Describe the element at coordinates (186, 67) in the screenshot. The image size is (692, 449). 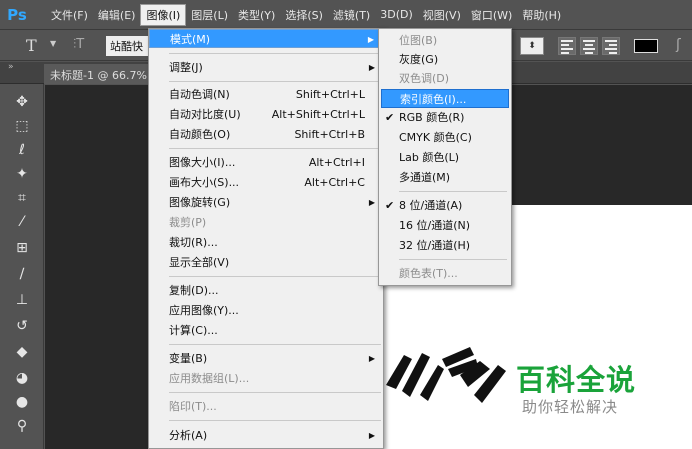
I see `menu-adjustments-label: 调整(J)` at that location.